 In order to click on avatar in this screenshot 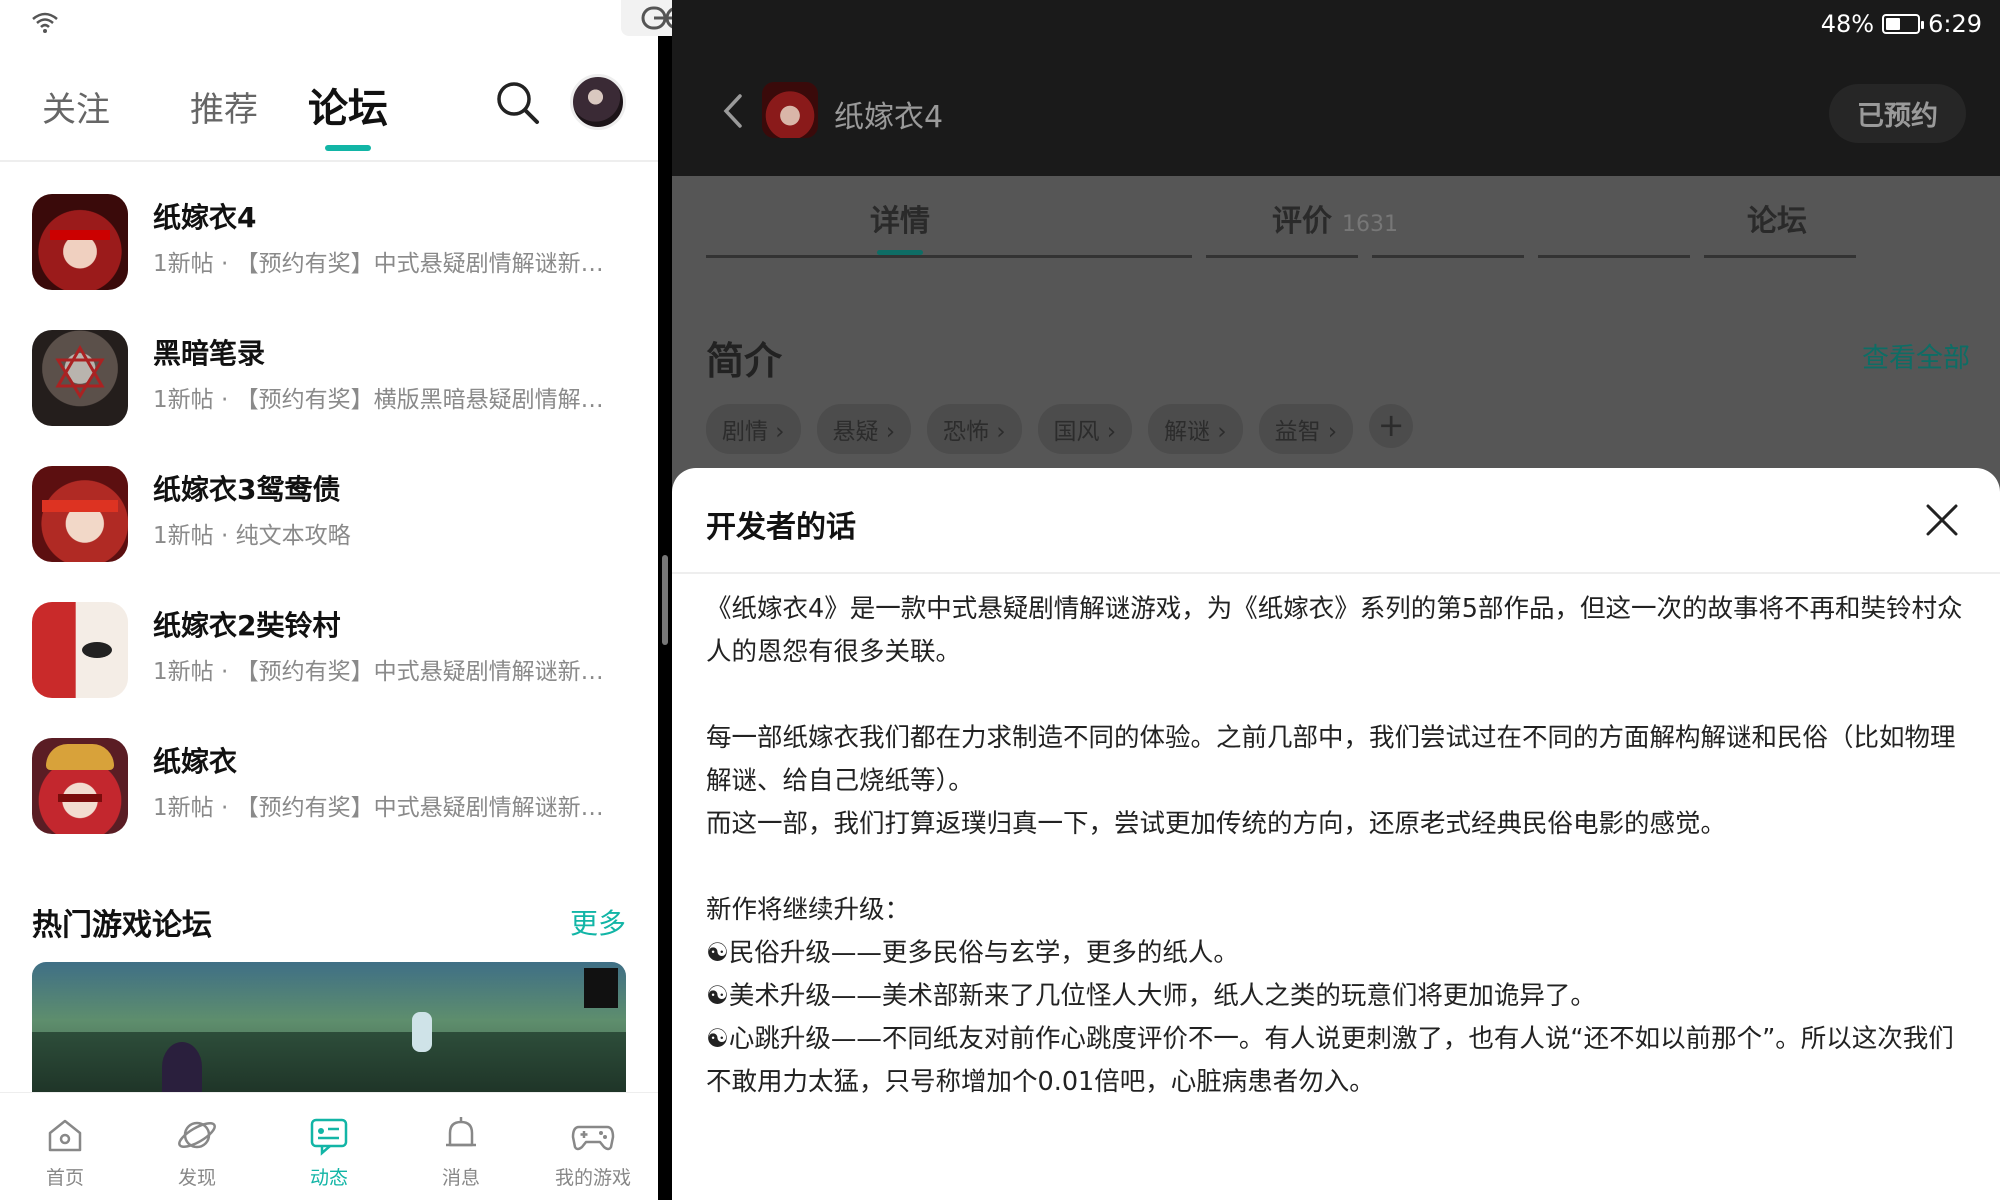, I will do `click(598, 102)`.